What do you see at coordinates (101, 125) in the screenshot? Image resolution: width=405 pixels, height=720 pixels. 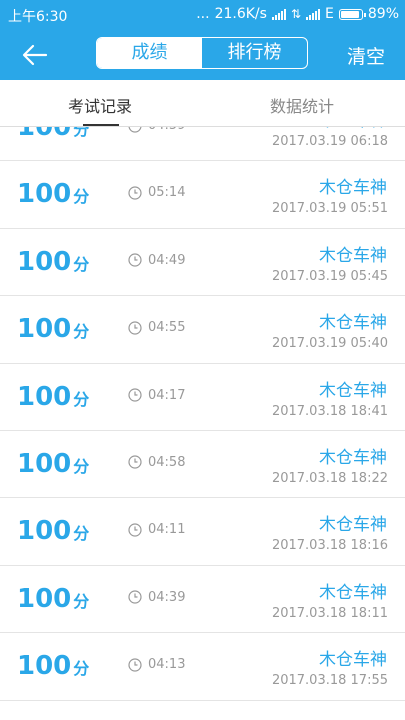 I see `tab-indicator` at bounding box center [101, 125].